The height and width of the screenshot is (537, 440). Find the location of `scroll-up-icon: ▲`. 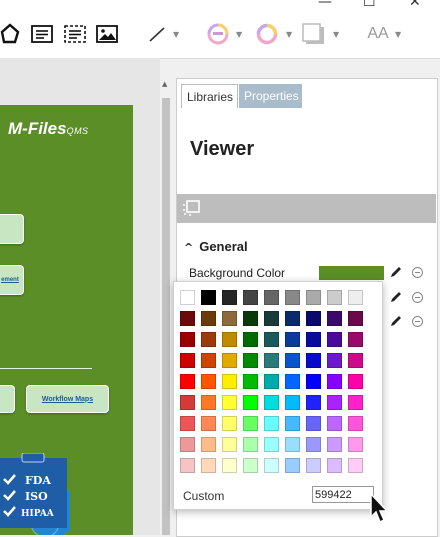

scroll-up-icon: ▲ is located at coordinates (164, 84).